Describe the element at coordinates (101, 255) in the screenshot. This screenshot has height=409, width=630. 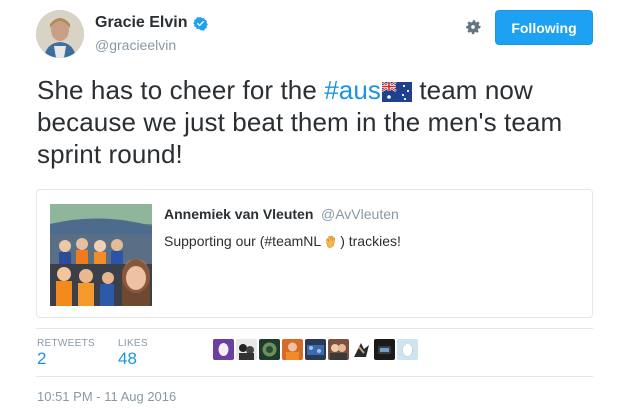
I see `quoted-tweet-image` at that location.